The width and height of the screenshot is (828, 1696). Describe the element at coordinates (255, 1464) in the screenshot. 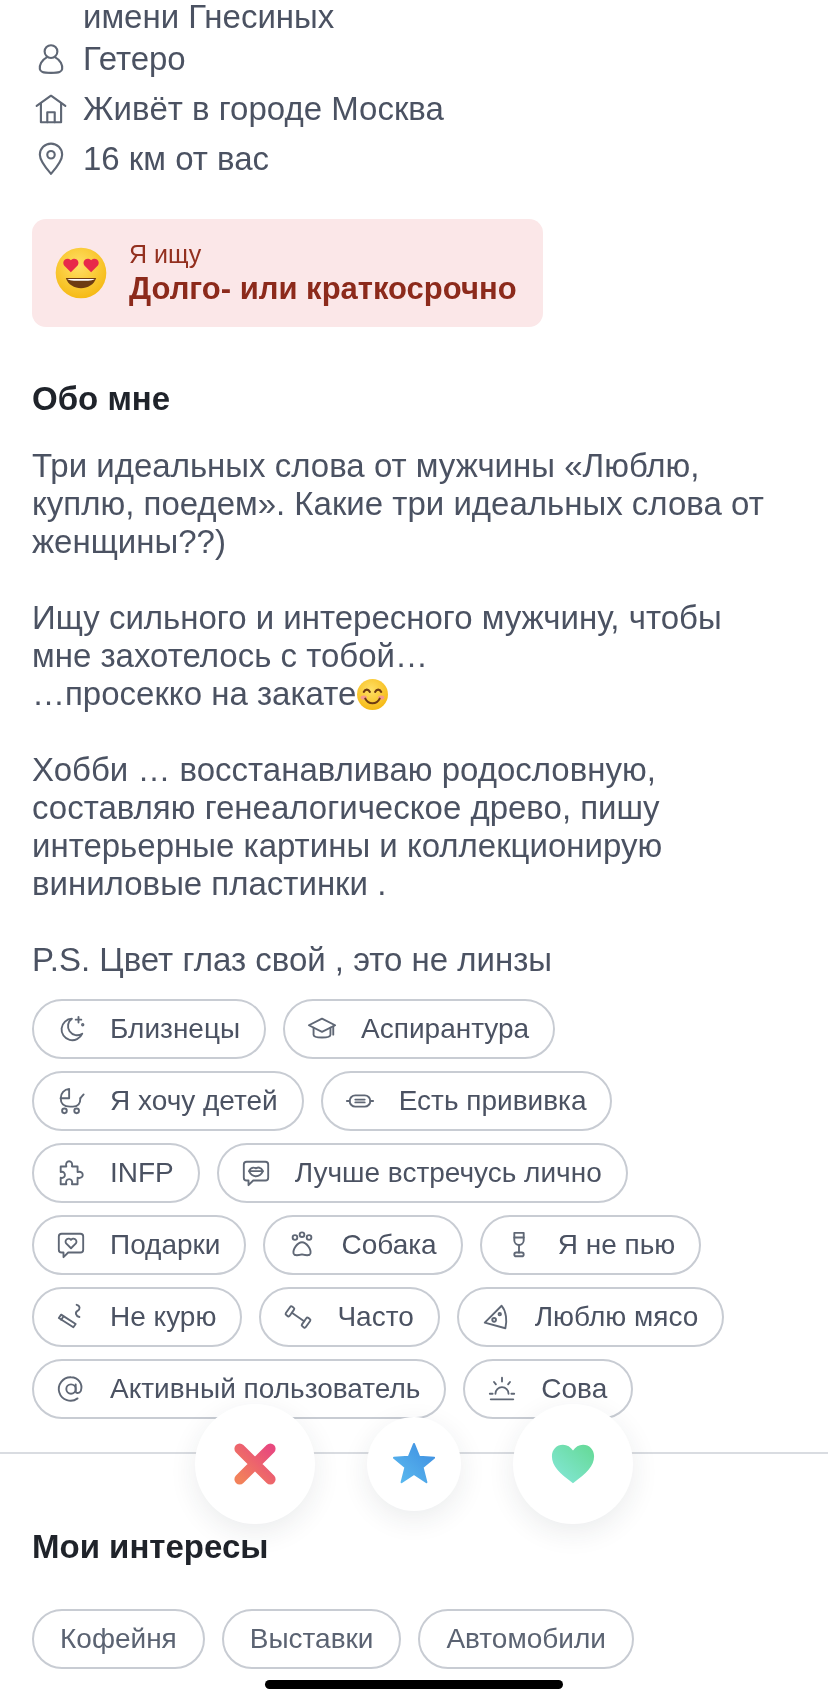

I see `cross-icon` at that location.